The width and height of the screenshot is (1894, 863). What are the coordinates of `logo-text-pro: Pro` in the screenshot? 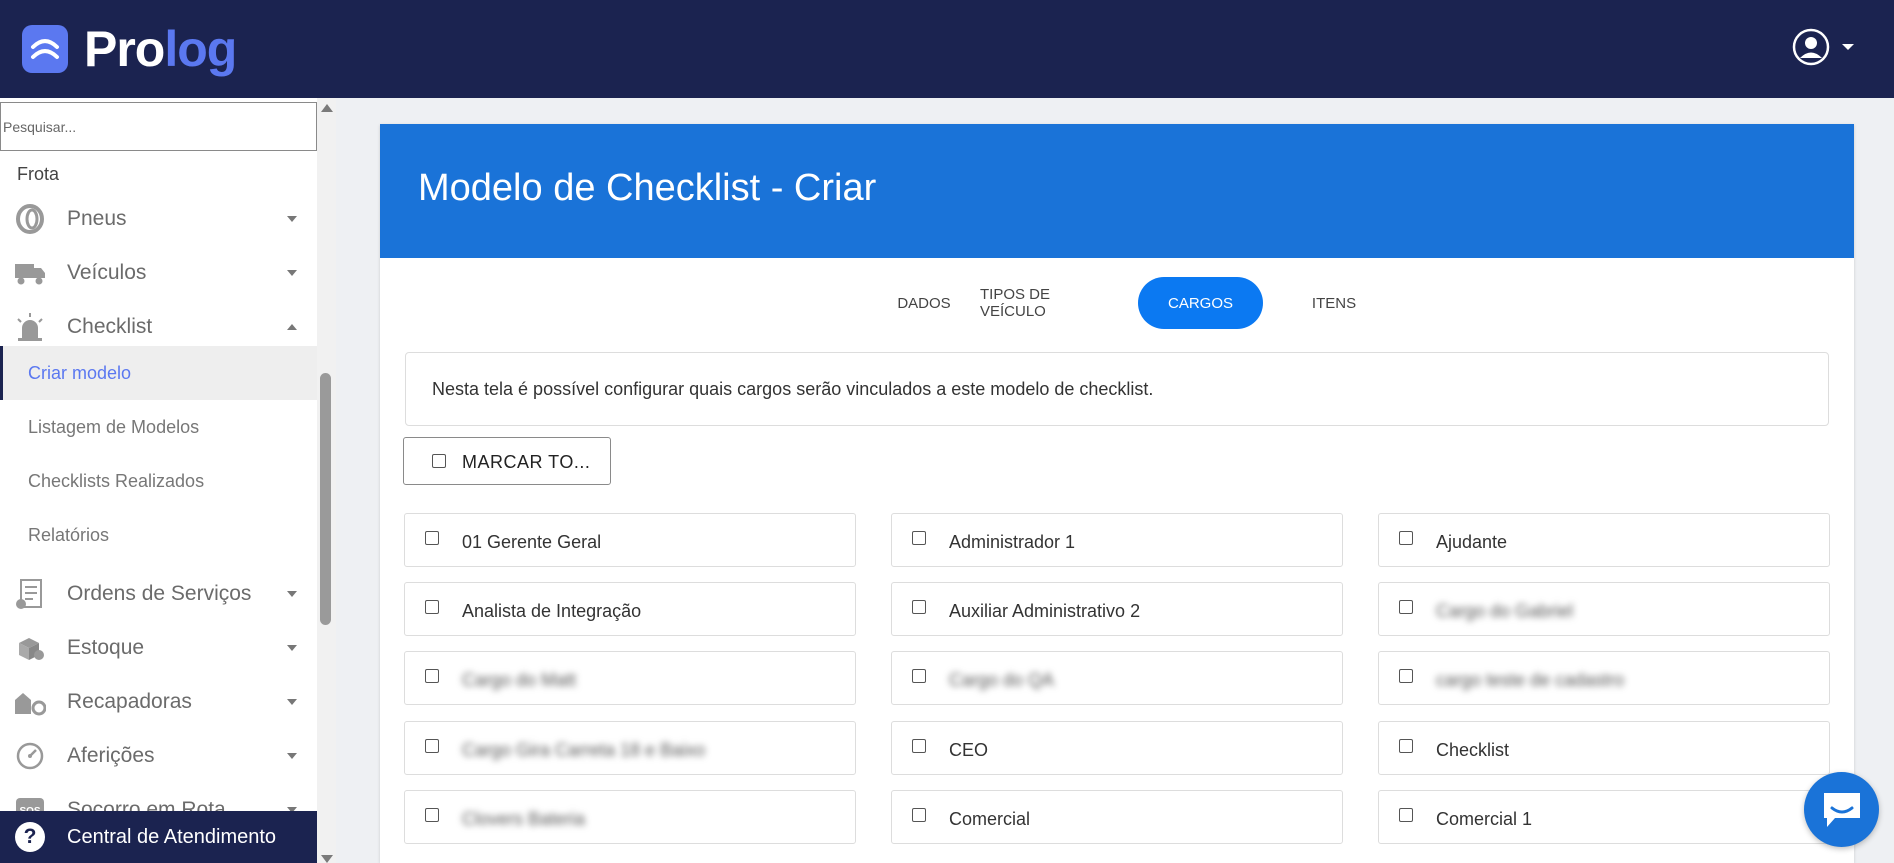 It's located at (124, 49).